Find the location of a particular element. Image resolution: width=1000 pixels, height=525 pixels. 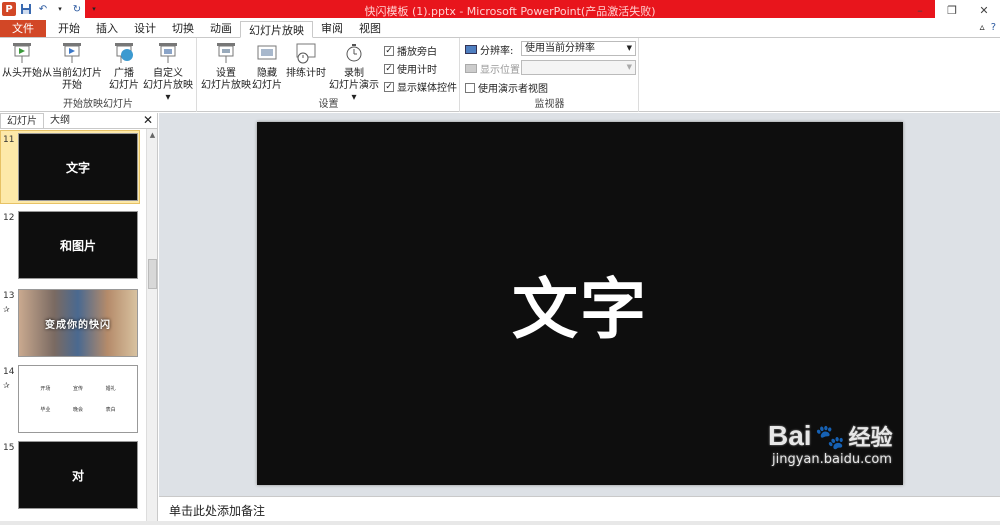

status-bar is located at coordinates (500, 523).